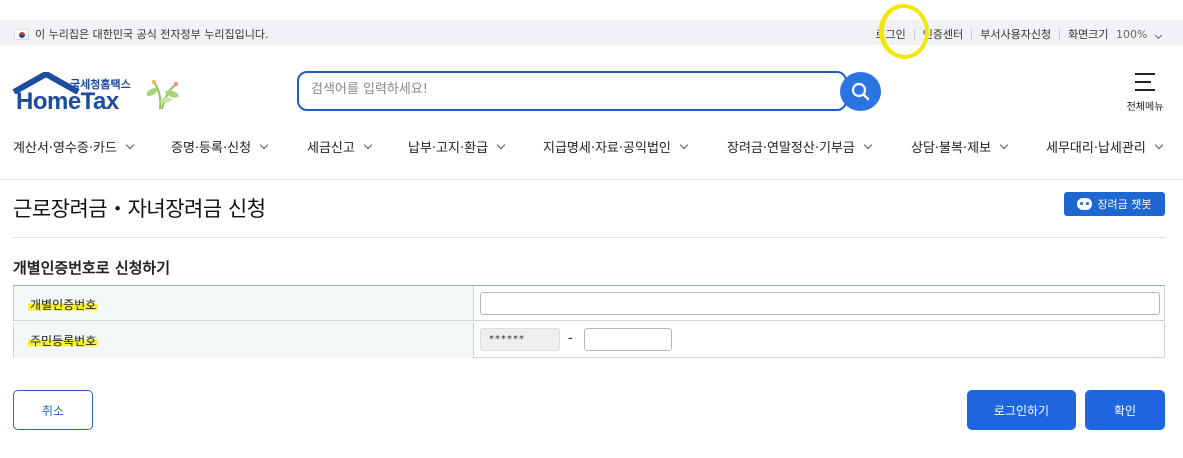 The height and width of the screenshot is (458, 1183). Describe the element at coordinates (1124, 204) in the screenshot. I see `chatbot-label: 장려금 챗봇` at that location.